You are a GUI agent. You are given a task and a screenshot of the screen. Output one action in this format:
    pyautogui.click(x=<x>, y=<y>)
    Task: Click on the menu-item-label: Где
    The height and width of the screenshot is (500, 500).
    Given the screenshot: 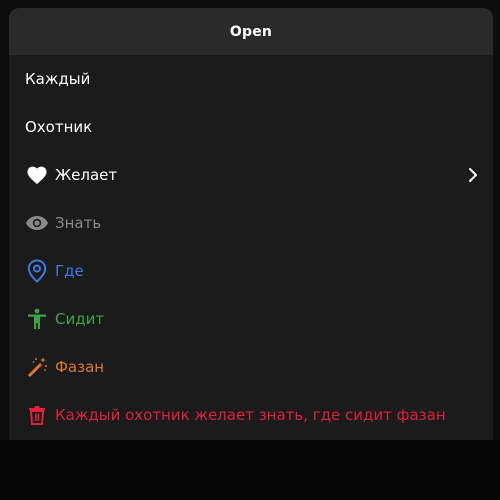 What is the action you would take?
    pyautogui.click(x=69, y=271)
    